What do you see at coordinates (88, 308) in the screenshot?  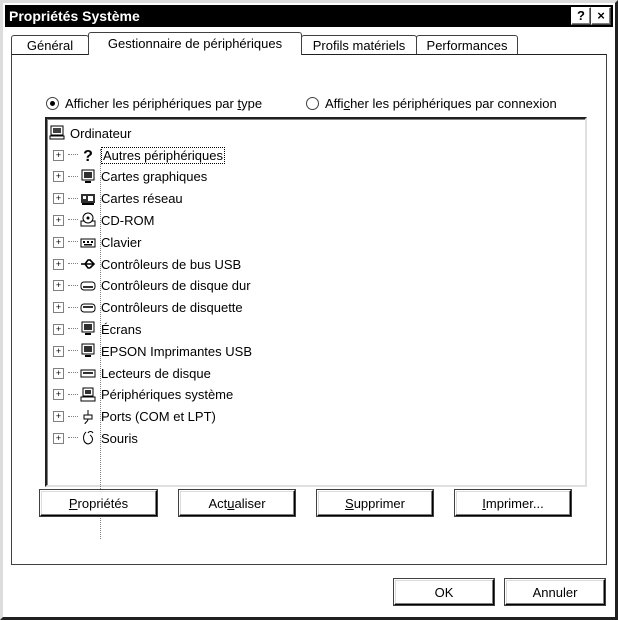 I see `floppy-controller-icon` at bounding box center [88, 308].